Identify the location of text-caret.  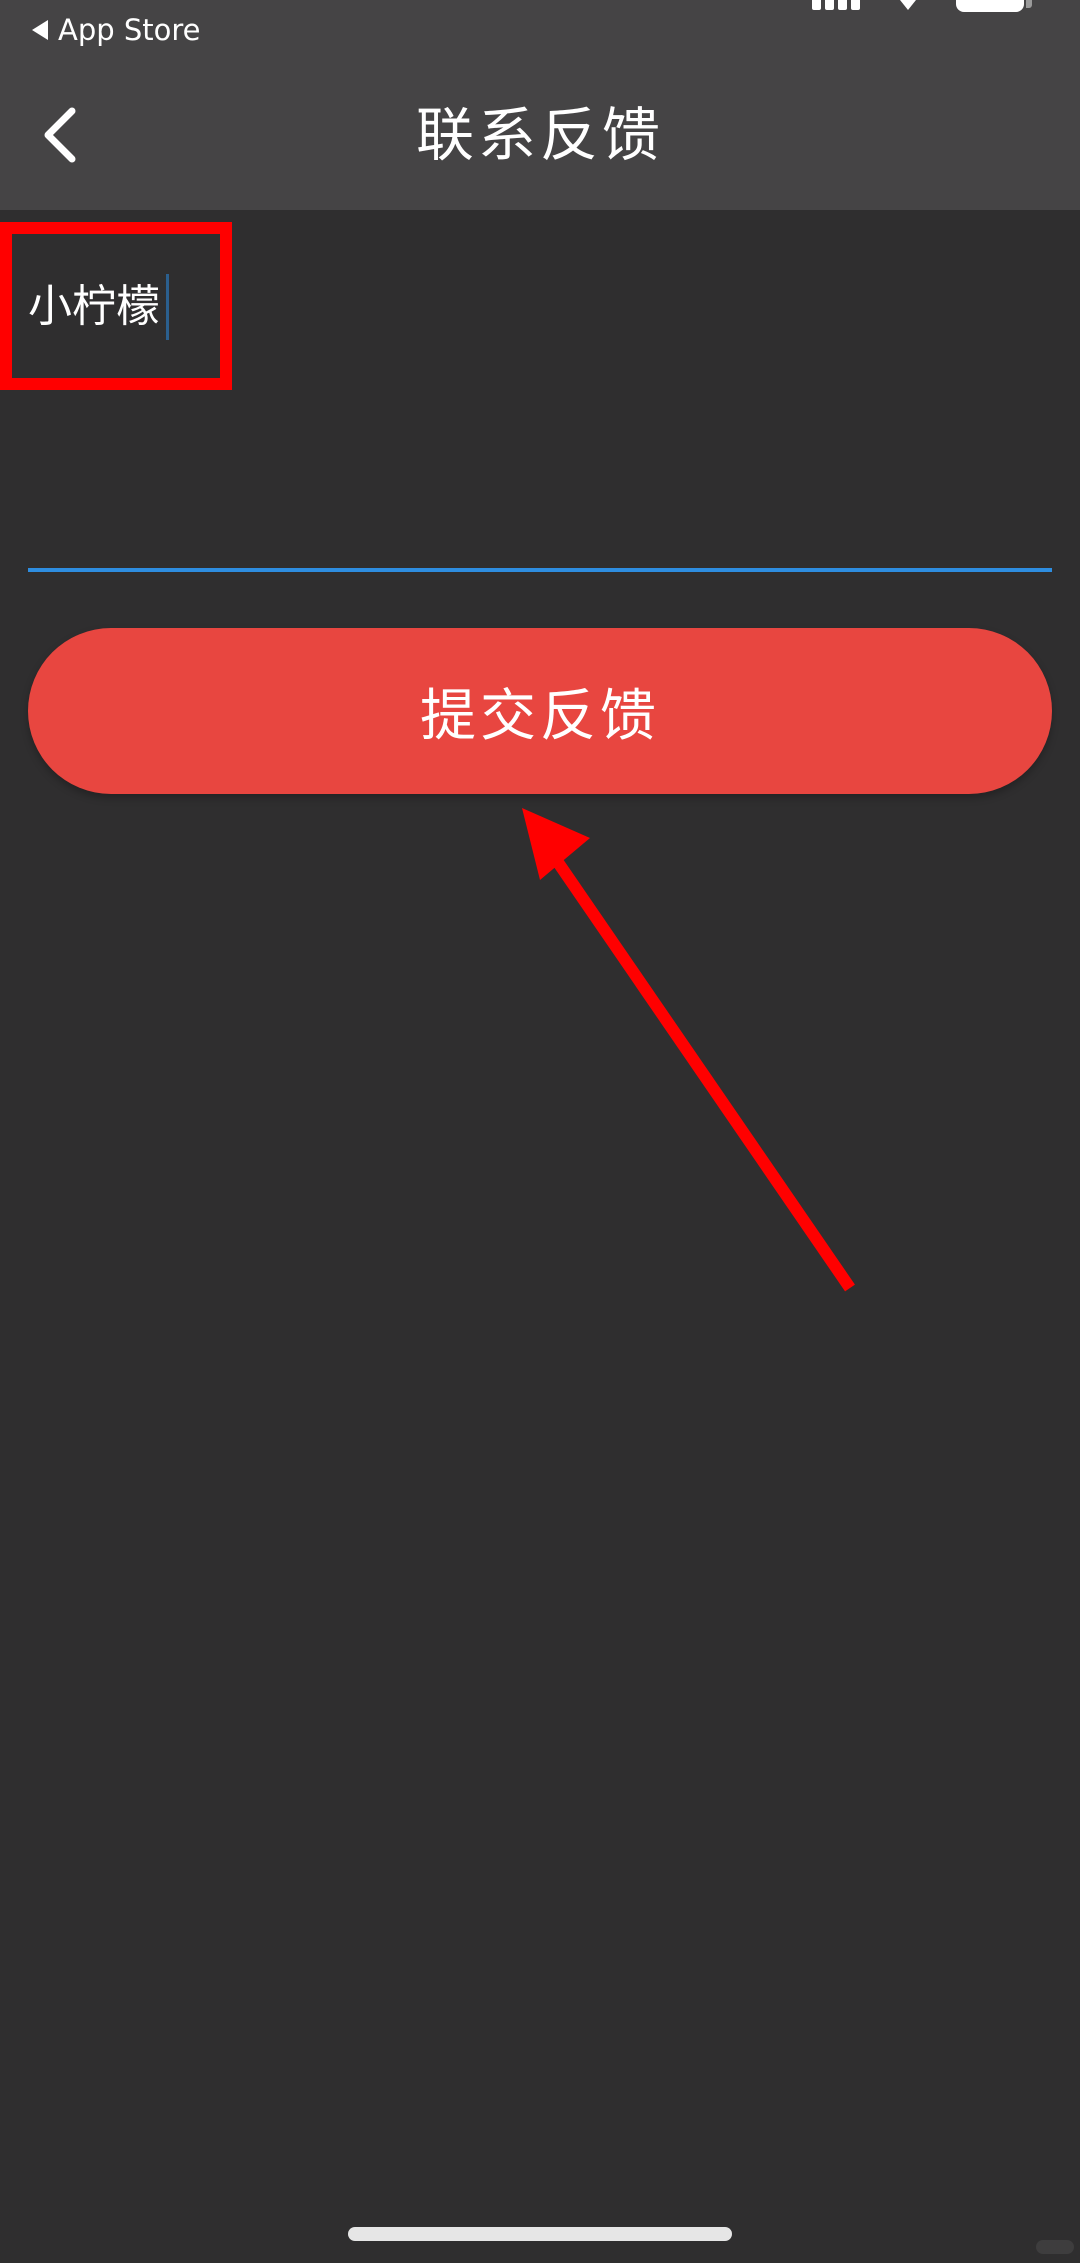
(167, 307).